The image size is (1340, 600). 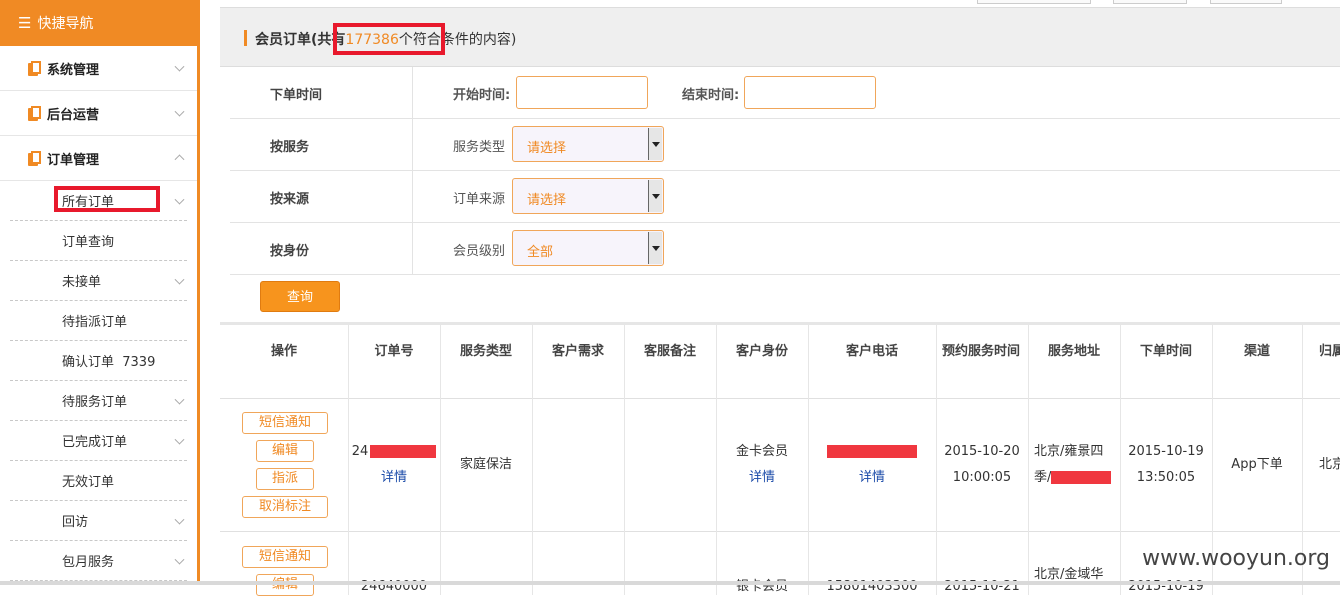 I want to click on filter-row-order-time: 下单时间 开始时间: 结束时间:, so click(x=785, y=93).